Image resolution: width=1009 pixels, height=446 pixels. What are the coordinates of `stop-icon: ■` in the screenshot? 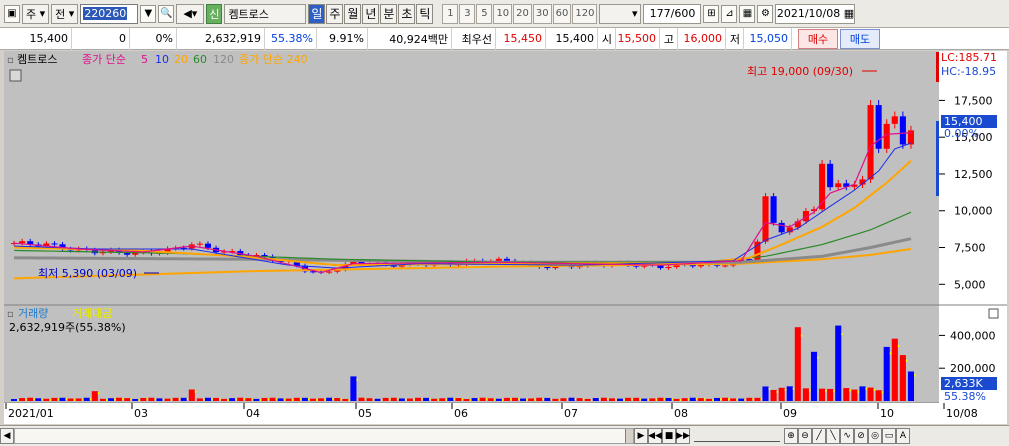 It's located at (669, 436).